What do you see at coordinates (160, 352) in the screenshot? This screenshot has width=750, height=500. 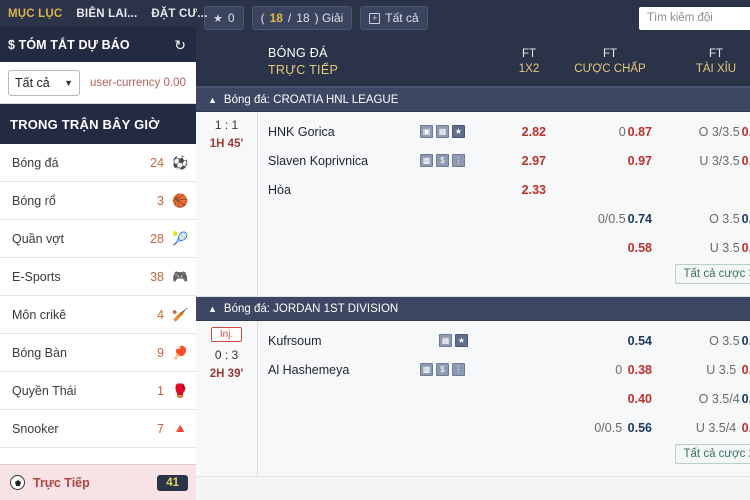 I see `sport-count: 9` at bounding box center [160, 352].